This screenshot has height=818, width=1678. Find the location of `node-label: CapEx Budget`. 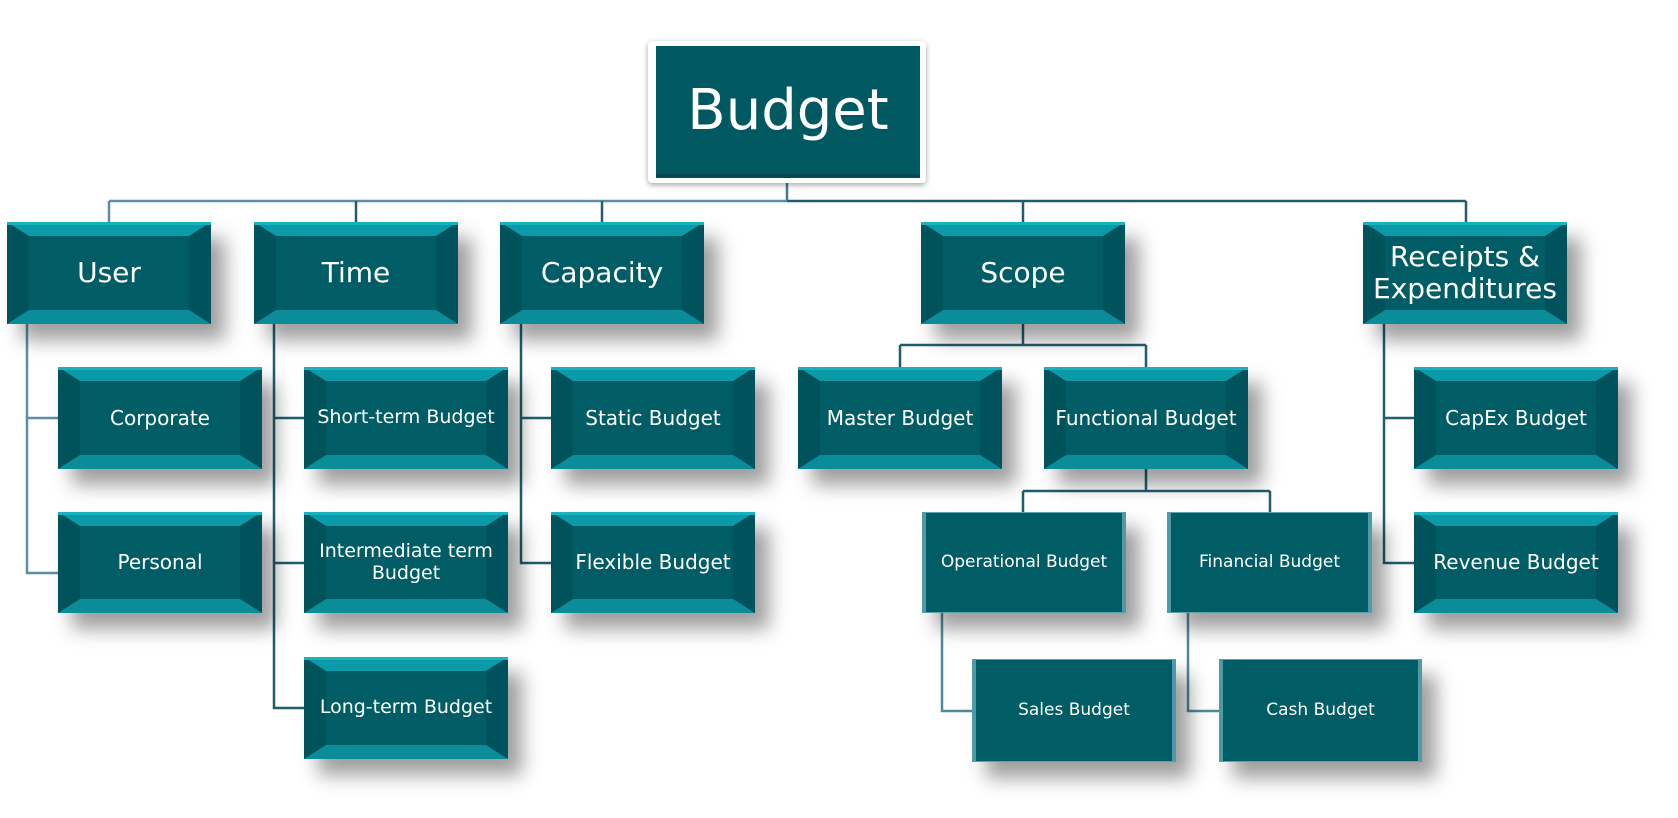

node-label: CapEx Budget is located at coordinates (1516, 417).